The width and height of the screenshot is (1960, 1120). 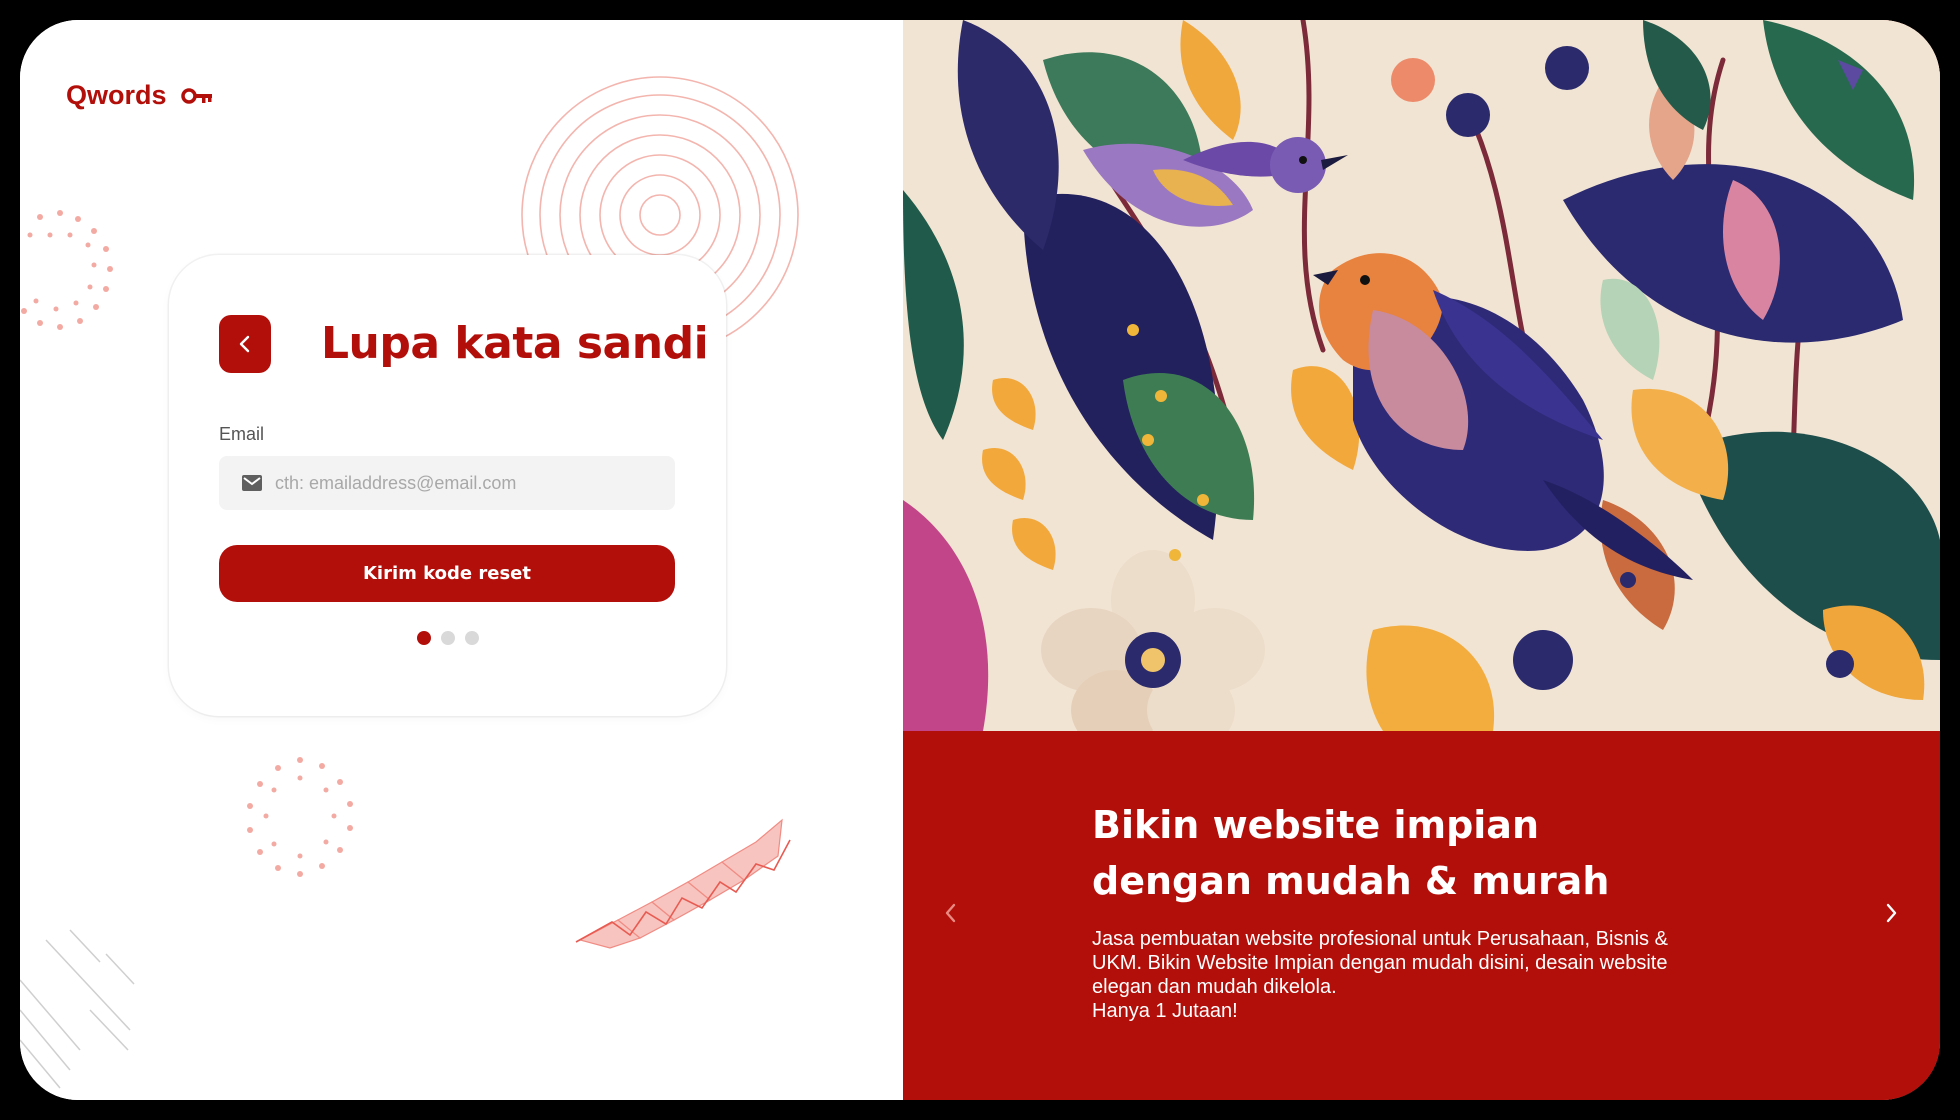 What do you see at coordinates (1351, 881) in the screenshot?
I see `promo-headline-line-2: dengan mudah & murah` at bounding box center [1351, 881].